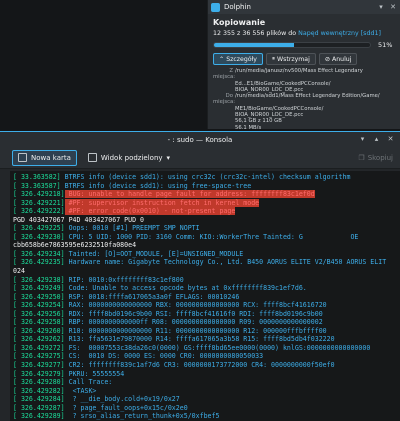 The height and width of the screenshot is (421, 400). I want to click on konsole-title: - : sudo — Konsola, so click(200, 139).